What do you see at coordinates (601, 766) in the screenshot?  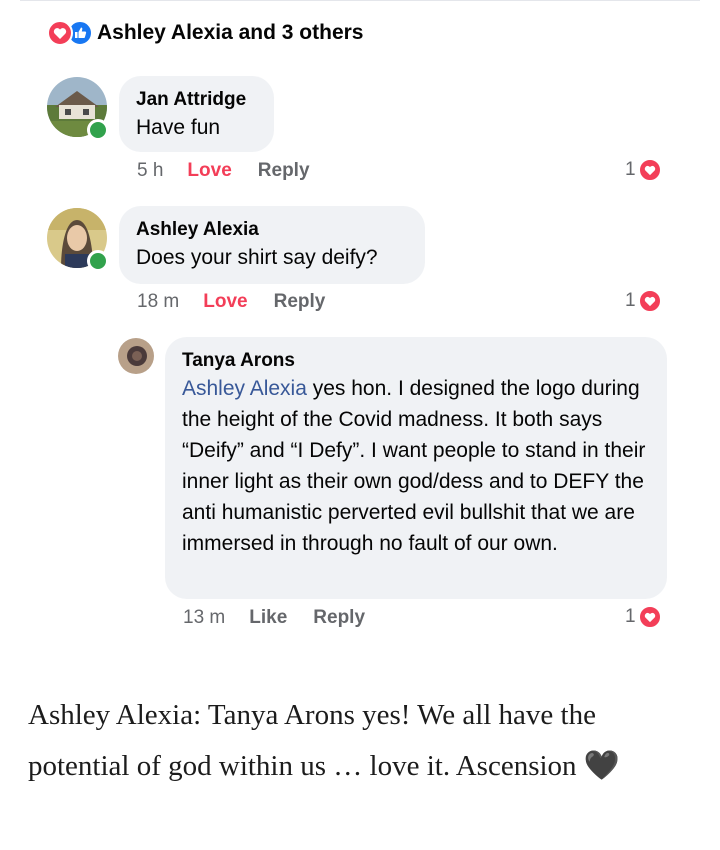 I see `black-heart-icon: 🖤` at bounding box center [601, 766].